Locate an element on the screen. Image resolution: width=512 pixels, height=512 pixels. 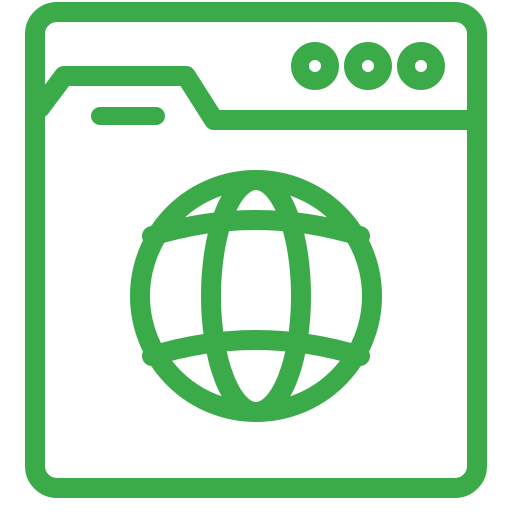
globe-lower-latitude is located at coordinates (256, 348).